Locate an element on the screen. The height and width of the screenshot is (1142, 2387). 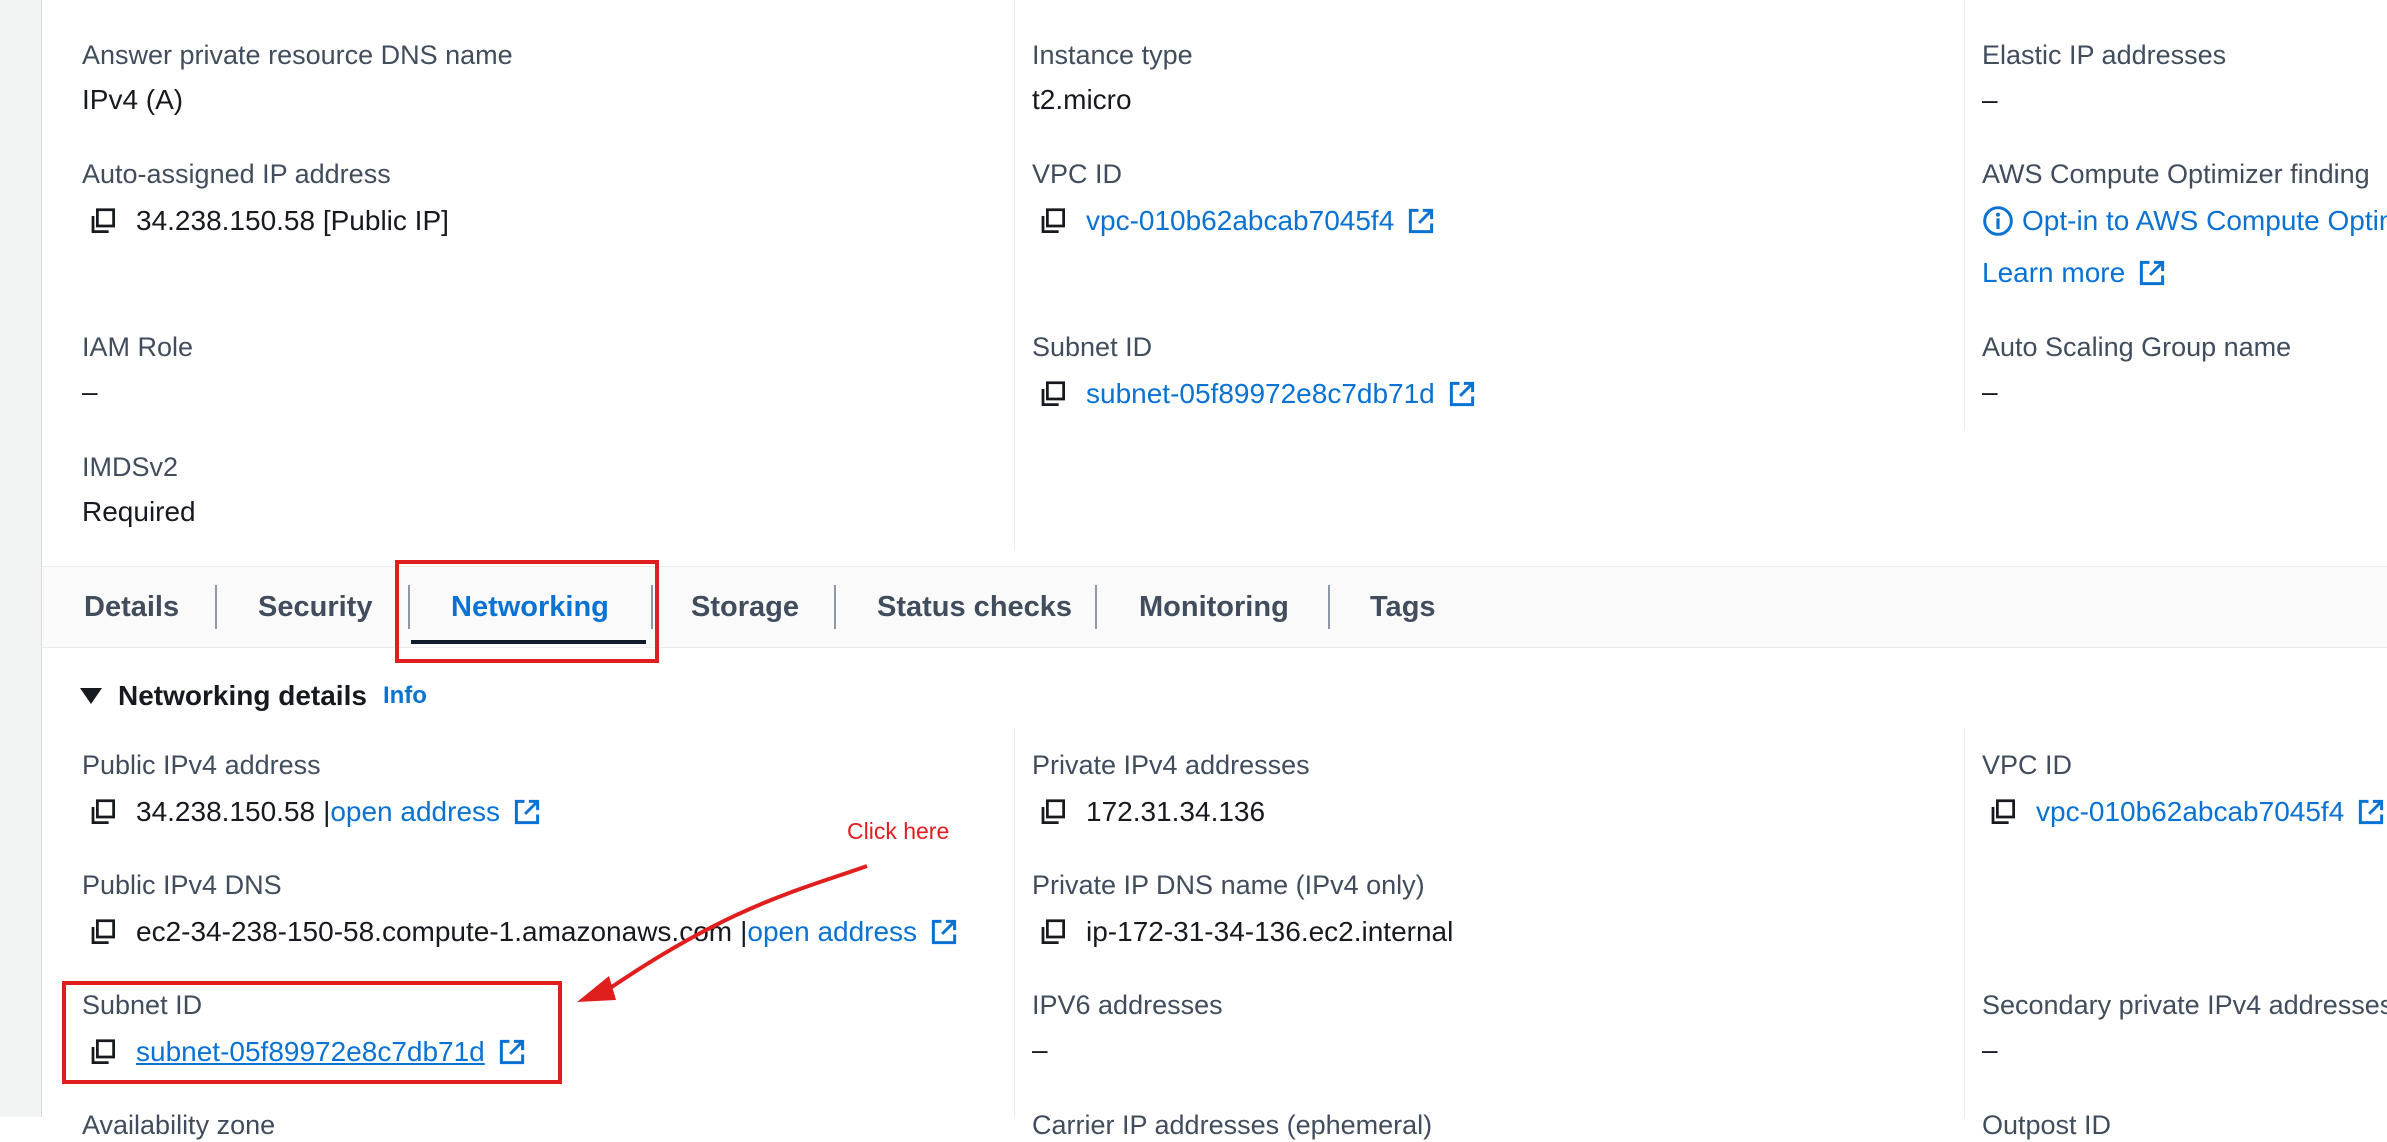
field-label: Auto Scaling Group name is located at coordinates (2137, 347).